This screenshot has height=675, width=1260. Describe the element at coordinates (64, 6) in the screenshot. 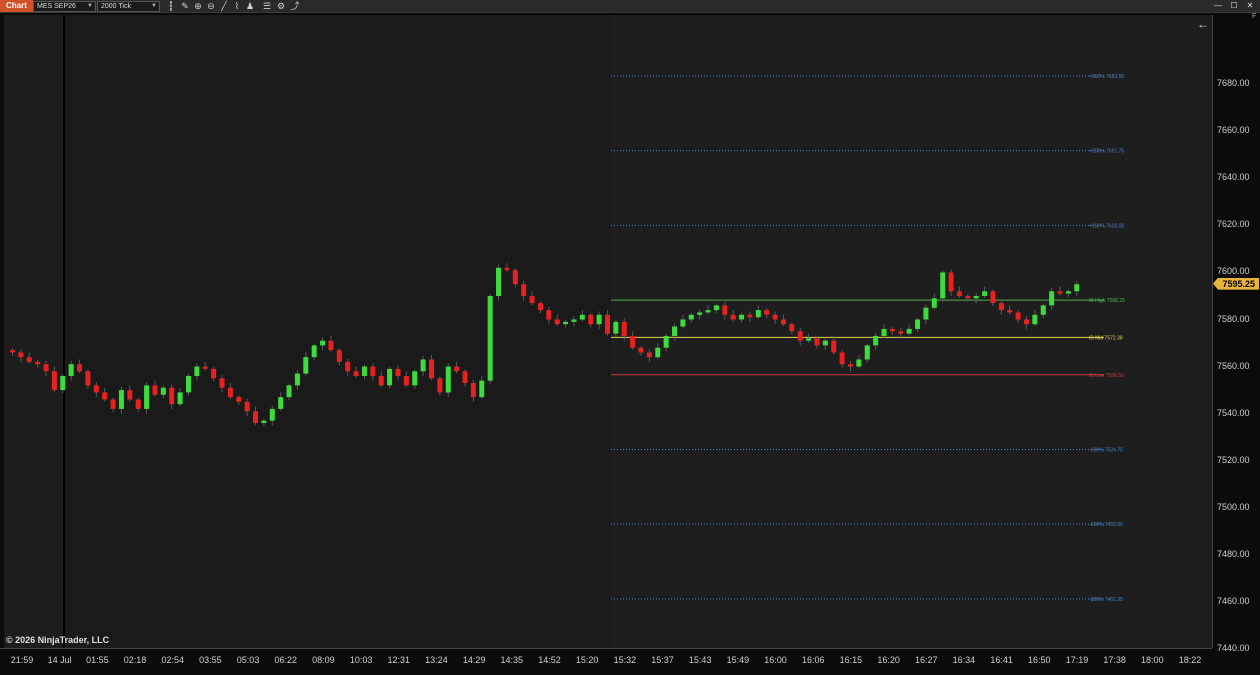

I see `instrument-selector: MES SEP26 ▼` at that location.